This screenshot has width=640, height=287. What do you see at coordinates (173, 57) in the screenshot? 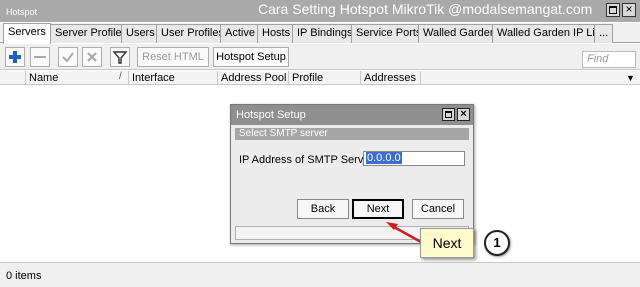
I see `reset-html-button: Reset HTML` at bounding box center [173, 57].